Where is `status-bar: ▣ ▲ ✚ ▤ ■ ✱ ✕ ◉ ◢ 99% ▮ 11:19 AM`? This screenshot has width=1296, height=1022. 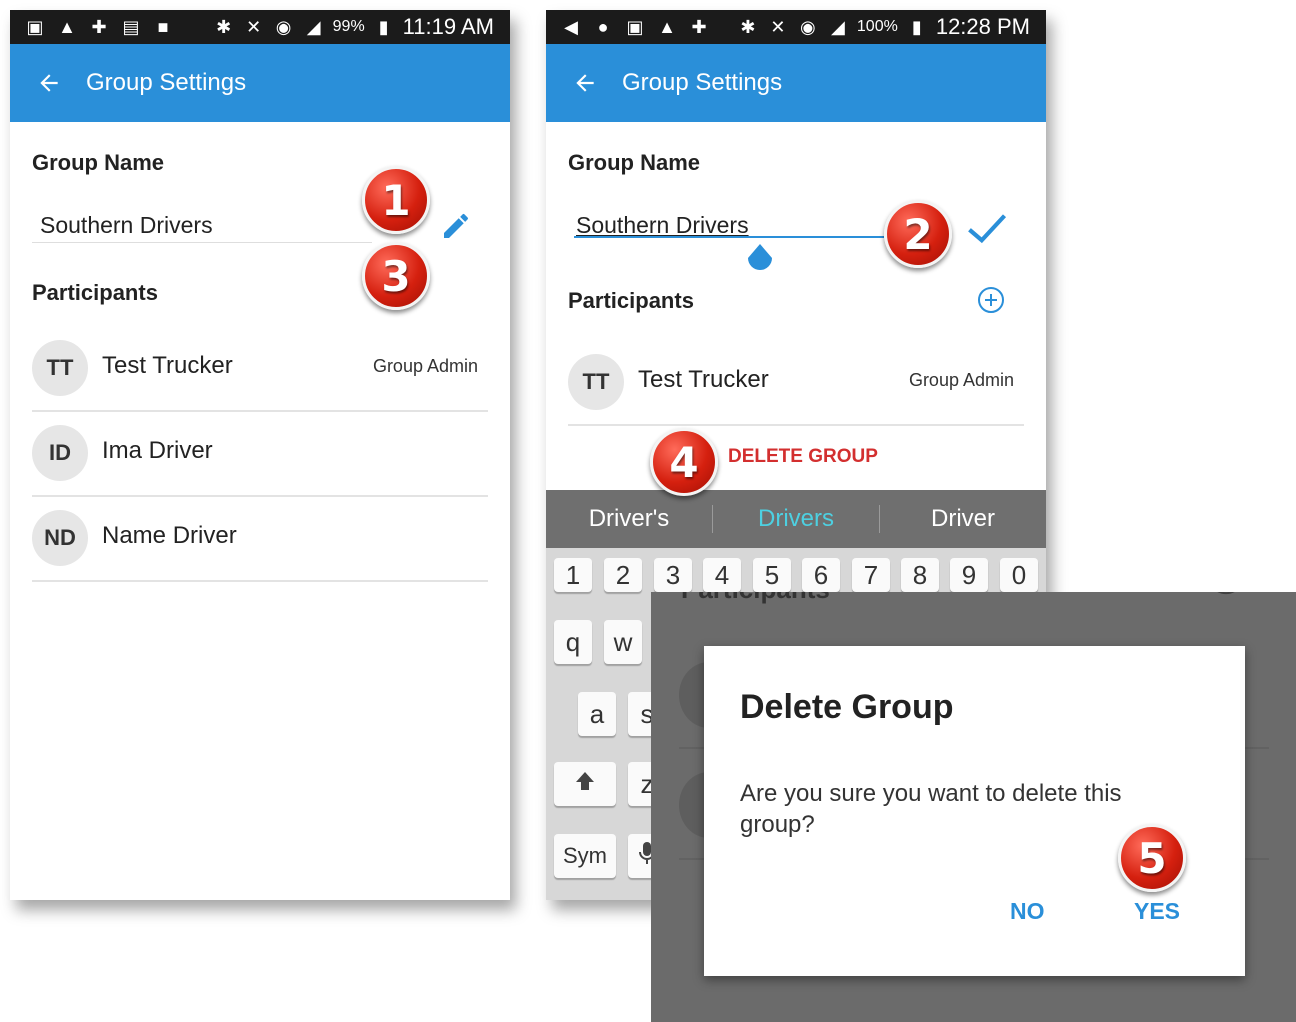
status-bar: ▣ ▲ ✚ ▤ ■ ✱ ✕ ◉ ◢ 99% ▮ 11:19 AM is located at coordinates (260, 27).